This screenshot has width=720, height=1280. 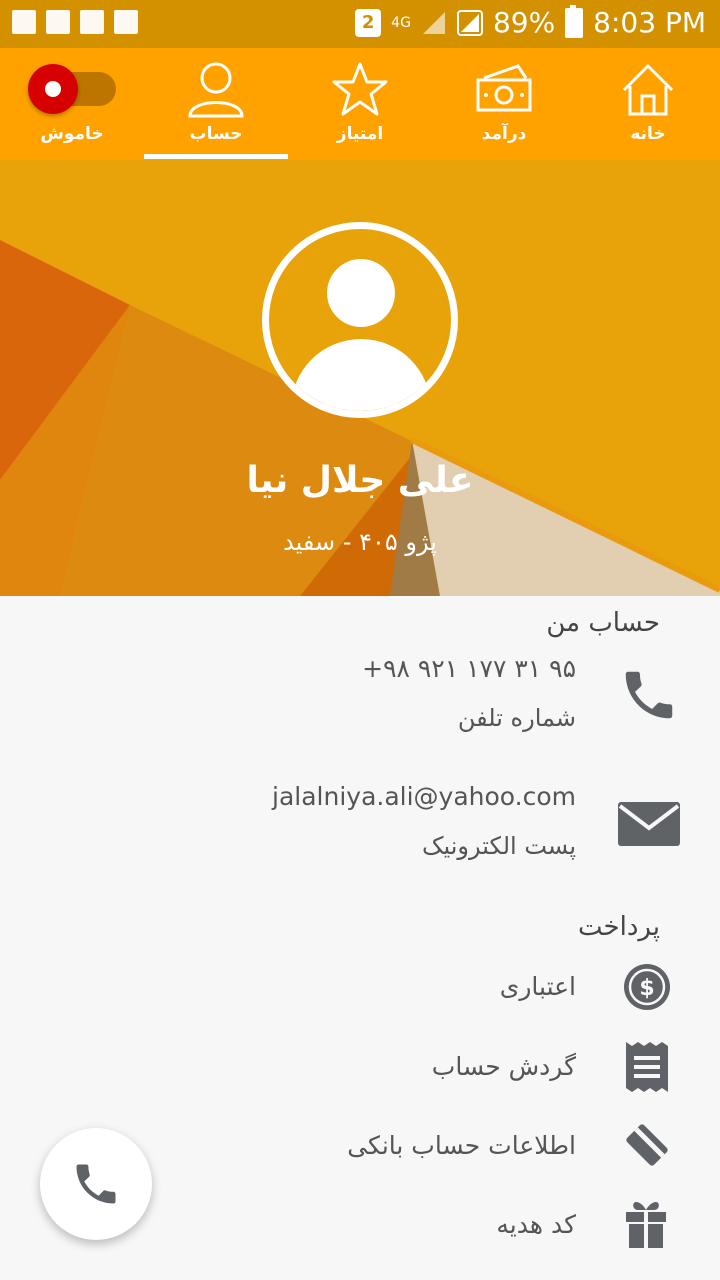 I want to click on gift-code-label: کد هدیه, so click(x=536, y=1224).